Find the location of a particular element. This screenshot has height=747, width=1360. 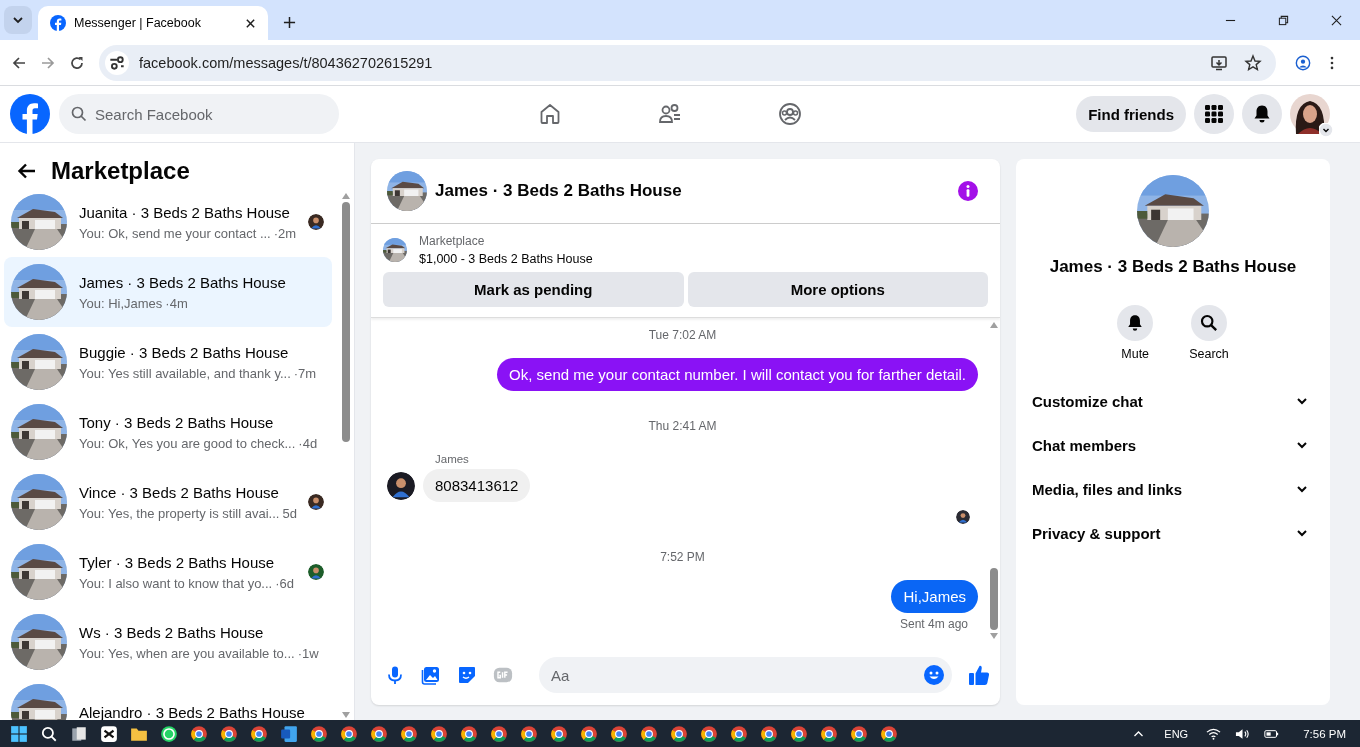

photo-icon is located at coordinates (431, 675).